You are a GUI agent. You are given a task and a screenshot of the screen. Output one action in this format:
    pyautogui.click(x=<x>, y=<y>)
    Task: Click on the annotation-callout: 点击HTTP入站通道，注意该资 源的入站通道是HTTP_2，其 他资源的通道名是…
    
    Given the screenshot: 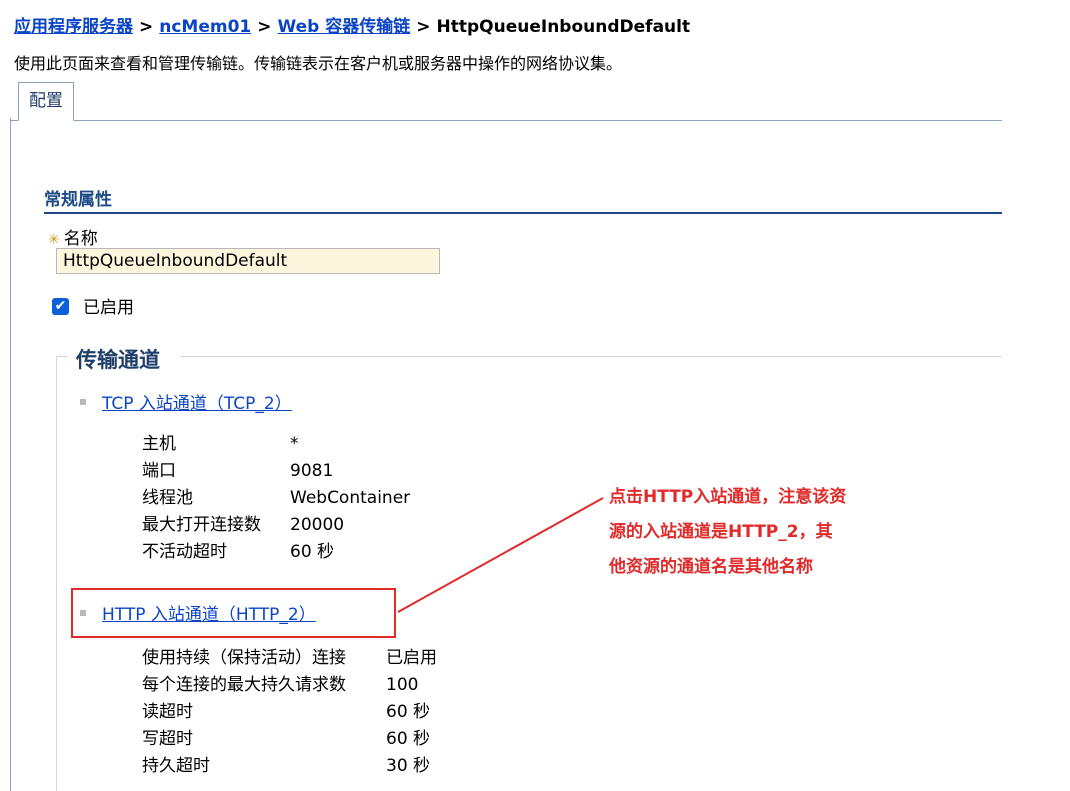 What is the action you would take?
    pyautogui.click(x=759, y=532)
    